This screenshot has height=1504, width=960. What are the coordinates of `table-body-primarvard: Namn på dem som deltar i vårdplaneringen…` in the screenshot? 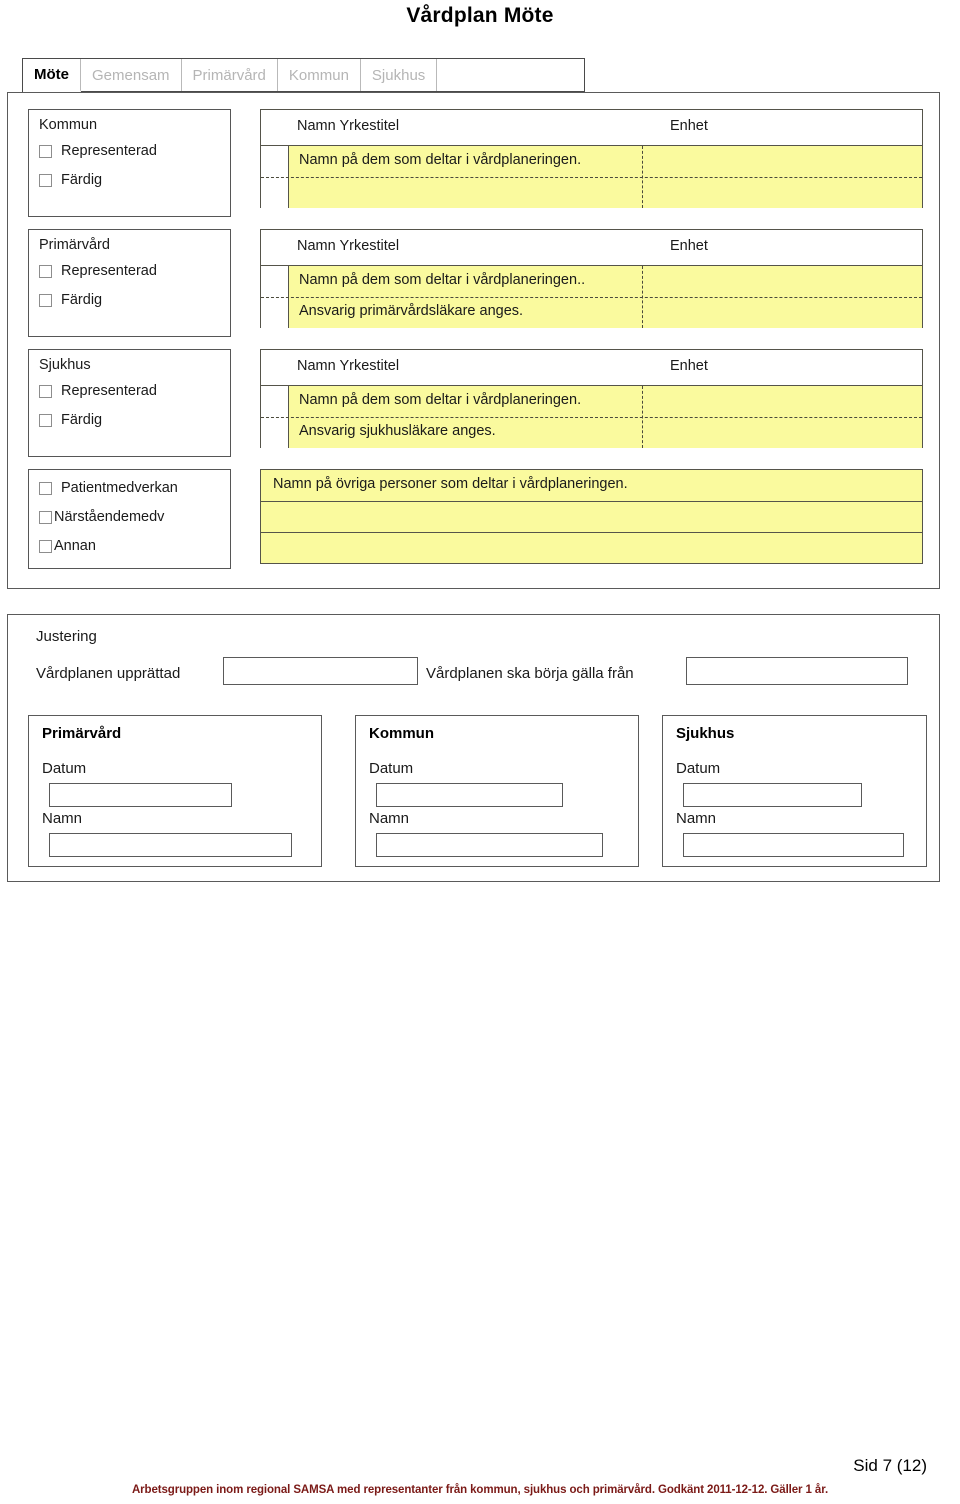 It's located at (591, 297).